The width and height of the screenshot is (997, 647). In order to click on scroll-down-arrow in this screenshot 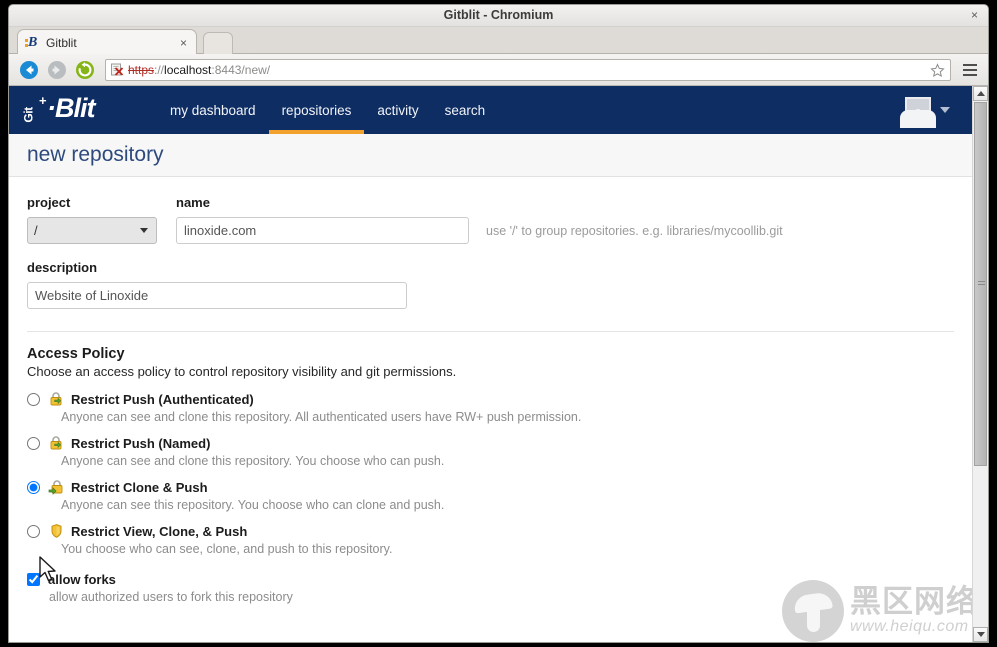, I will do `click(980, 634)`.